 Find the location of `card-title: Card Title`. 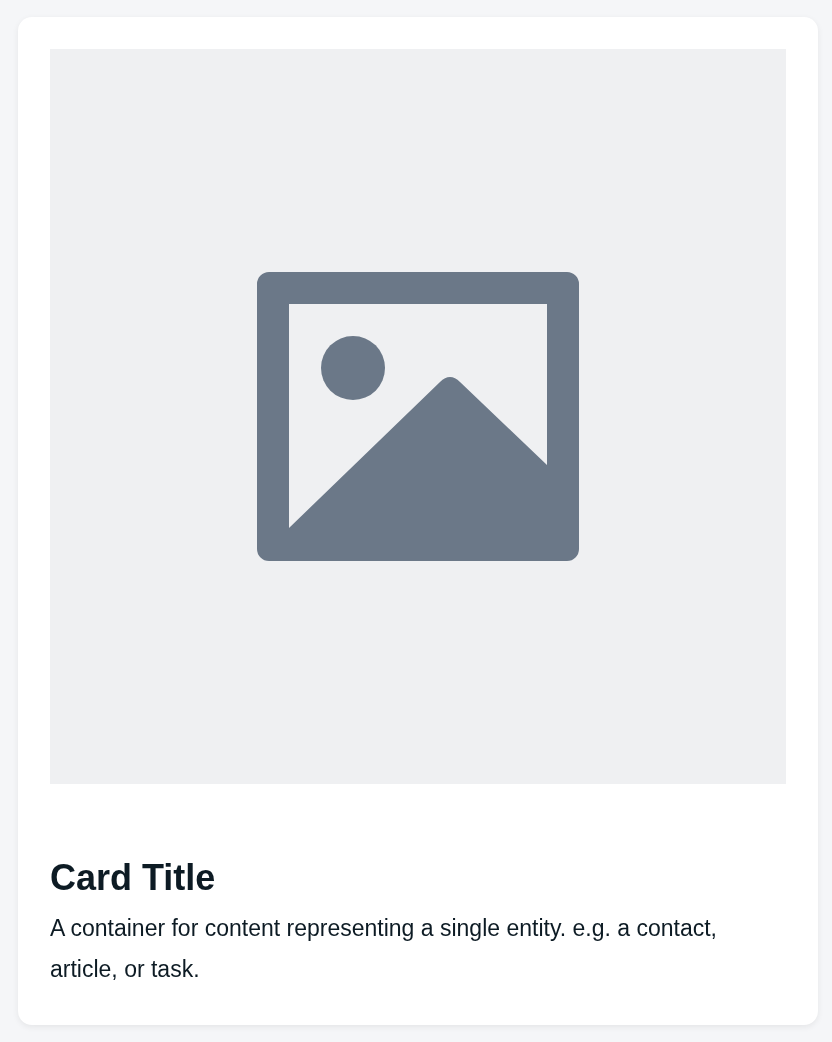

card-title: Card Title is located at coordinates (133, 878).